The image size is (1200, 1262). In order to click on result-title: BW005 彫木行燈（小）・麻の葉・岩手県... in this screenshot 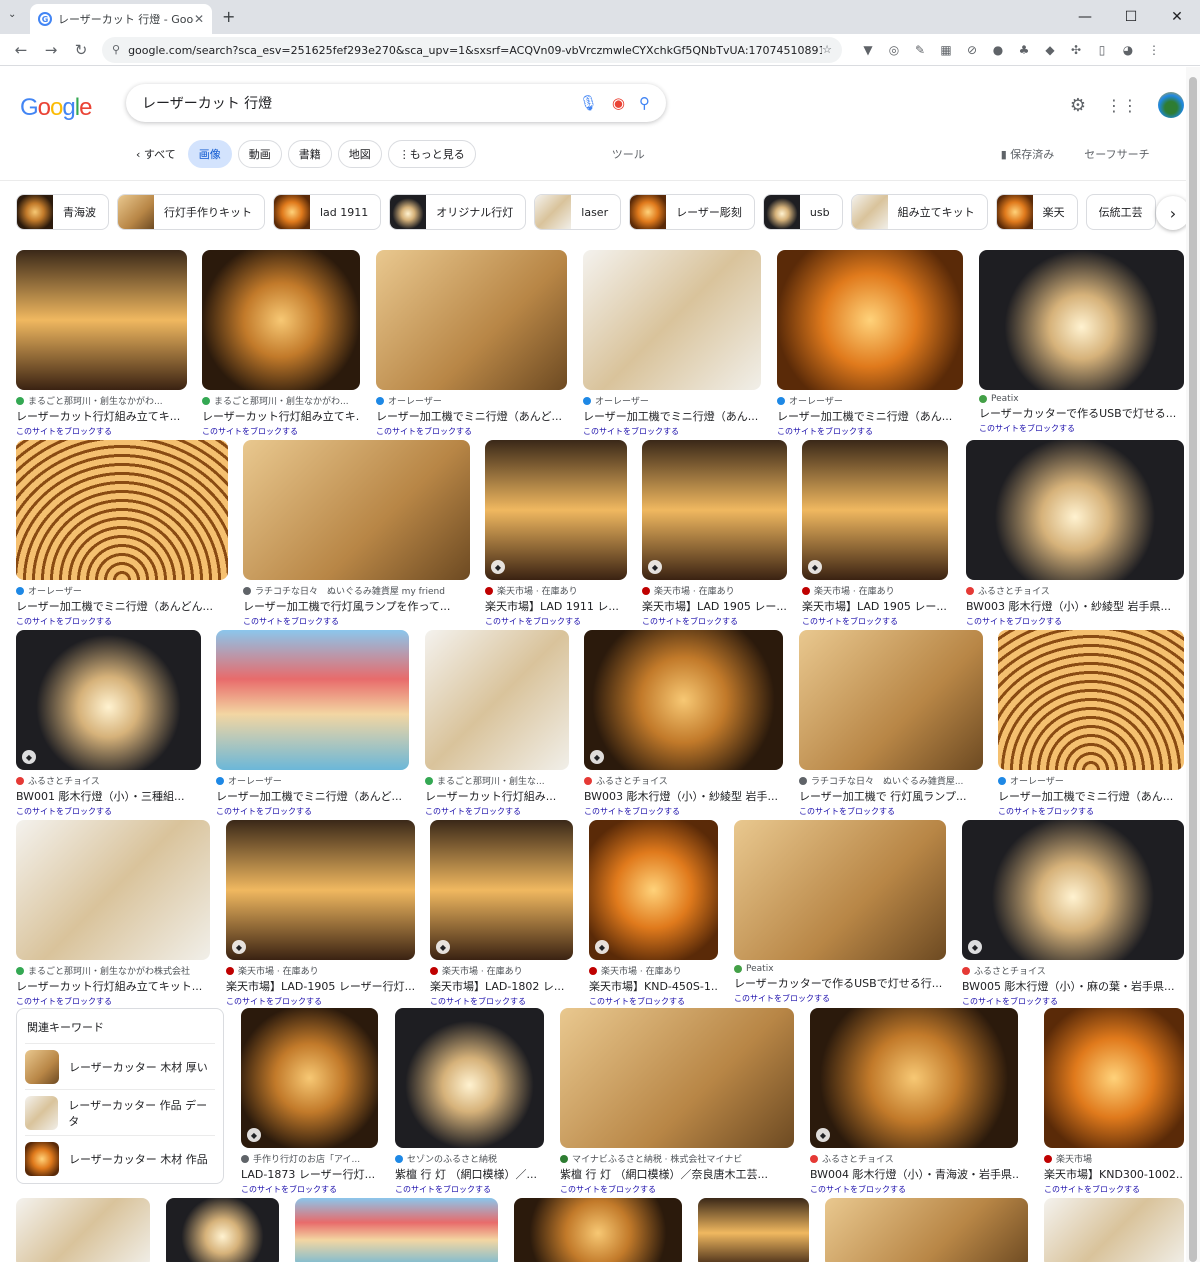, I will do `click(1073, 986)`.